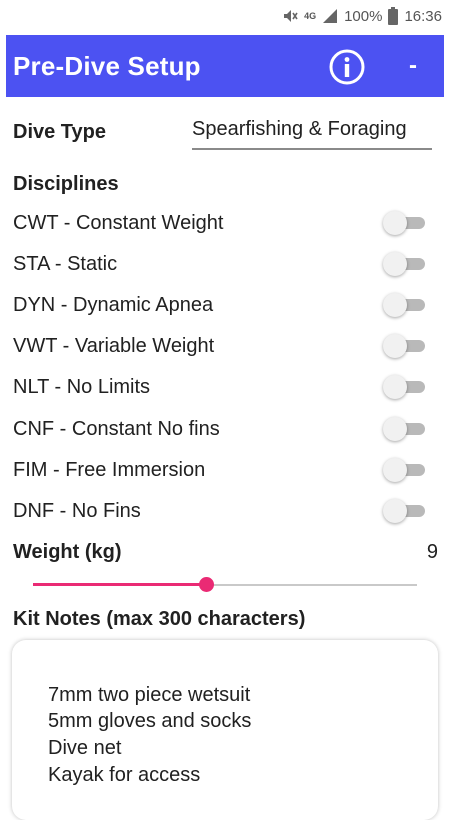 The height and width of the screenshot is (820, 450). I want to click on dive-type-label: Dive Type, so click(59, 132).